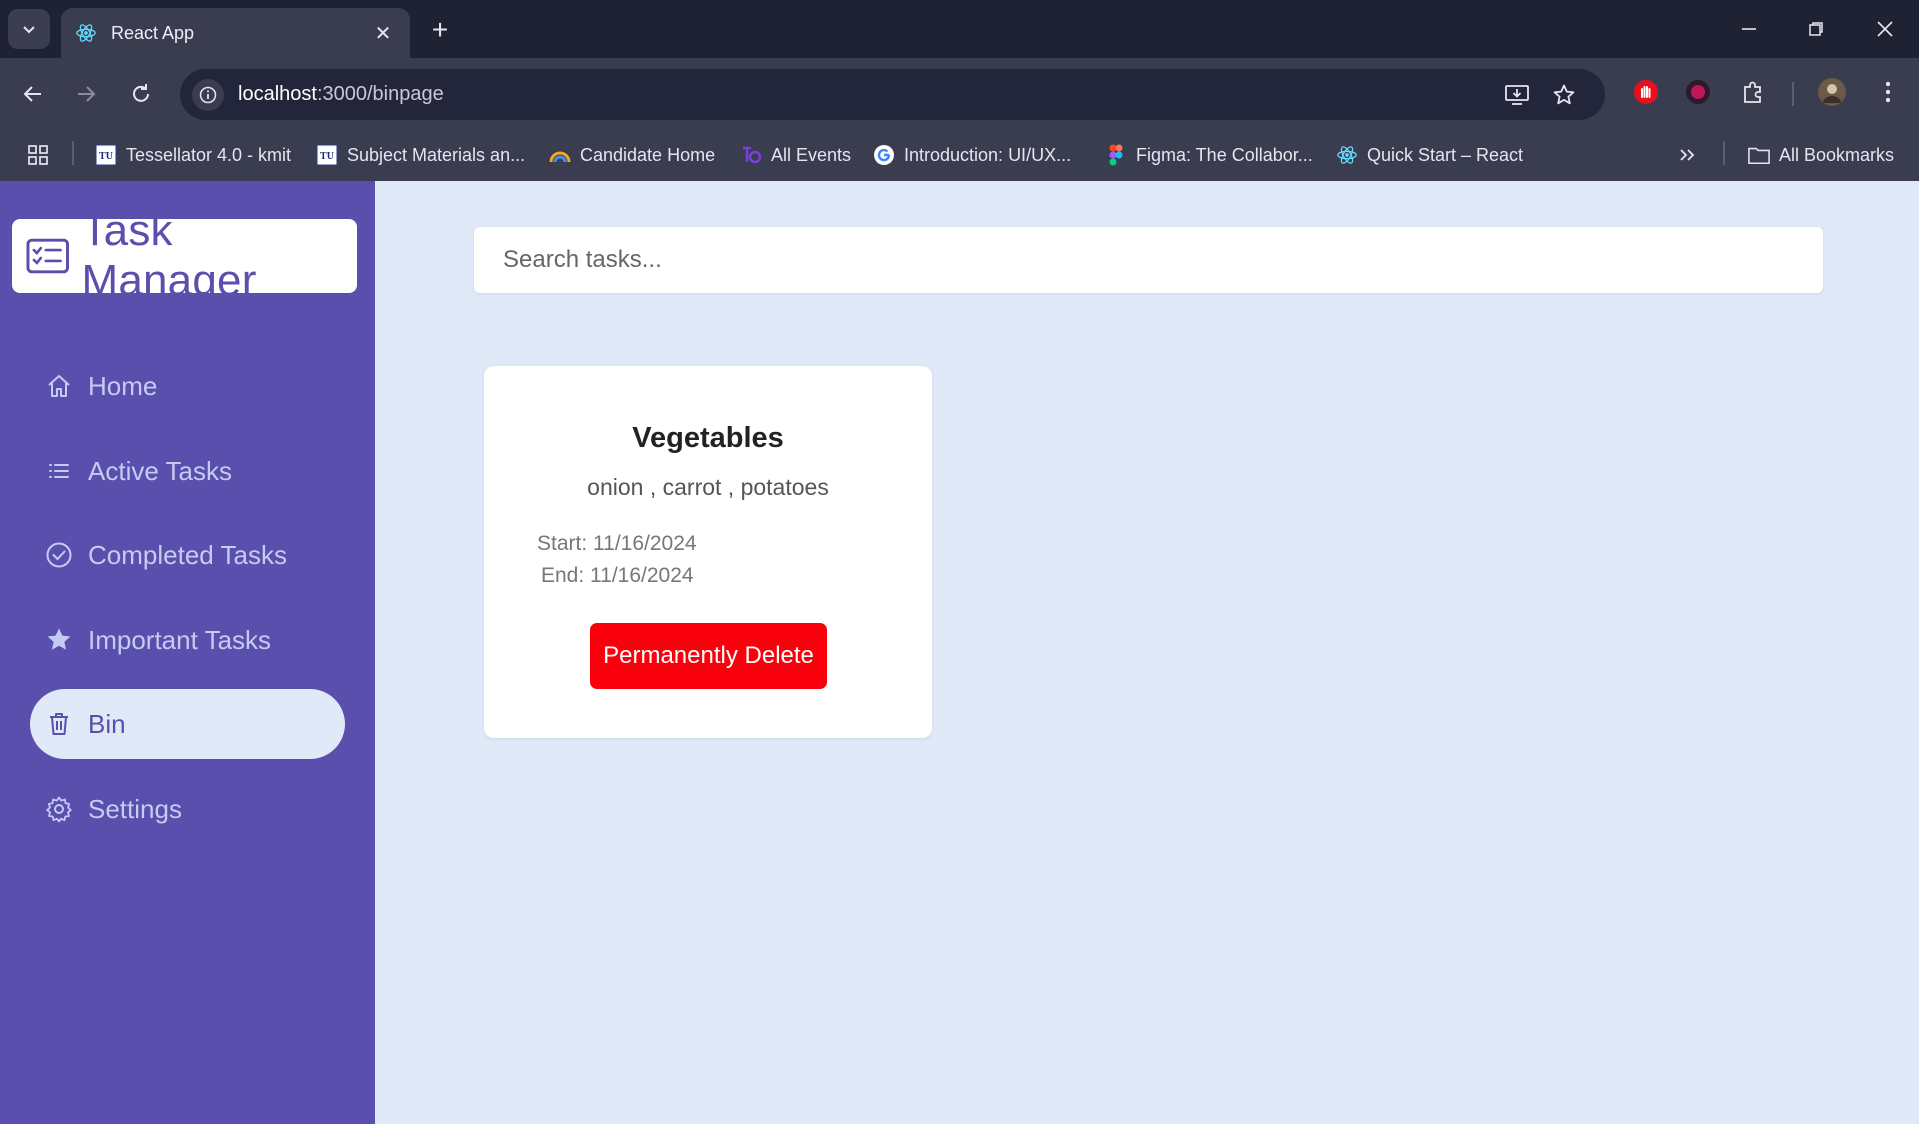  What do you see at coordinates (1793, 94) in the screenshot?
I see `toolbar-divider` at bounding box center [1793, 94].